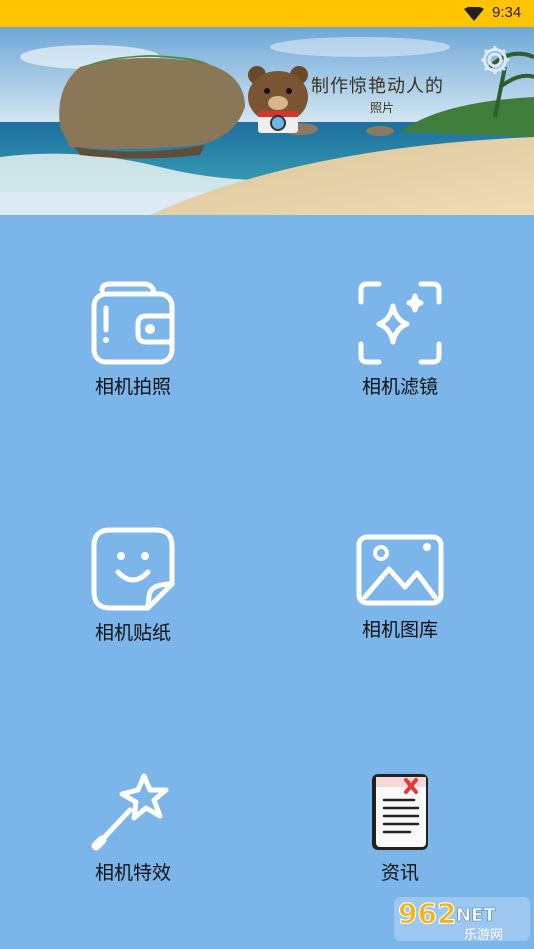  What do you see at coordinates (382, 108) in the screenshot?
I see `banner-subtitle: 照片` at bounding box center [382, 108].